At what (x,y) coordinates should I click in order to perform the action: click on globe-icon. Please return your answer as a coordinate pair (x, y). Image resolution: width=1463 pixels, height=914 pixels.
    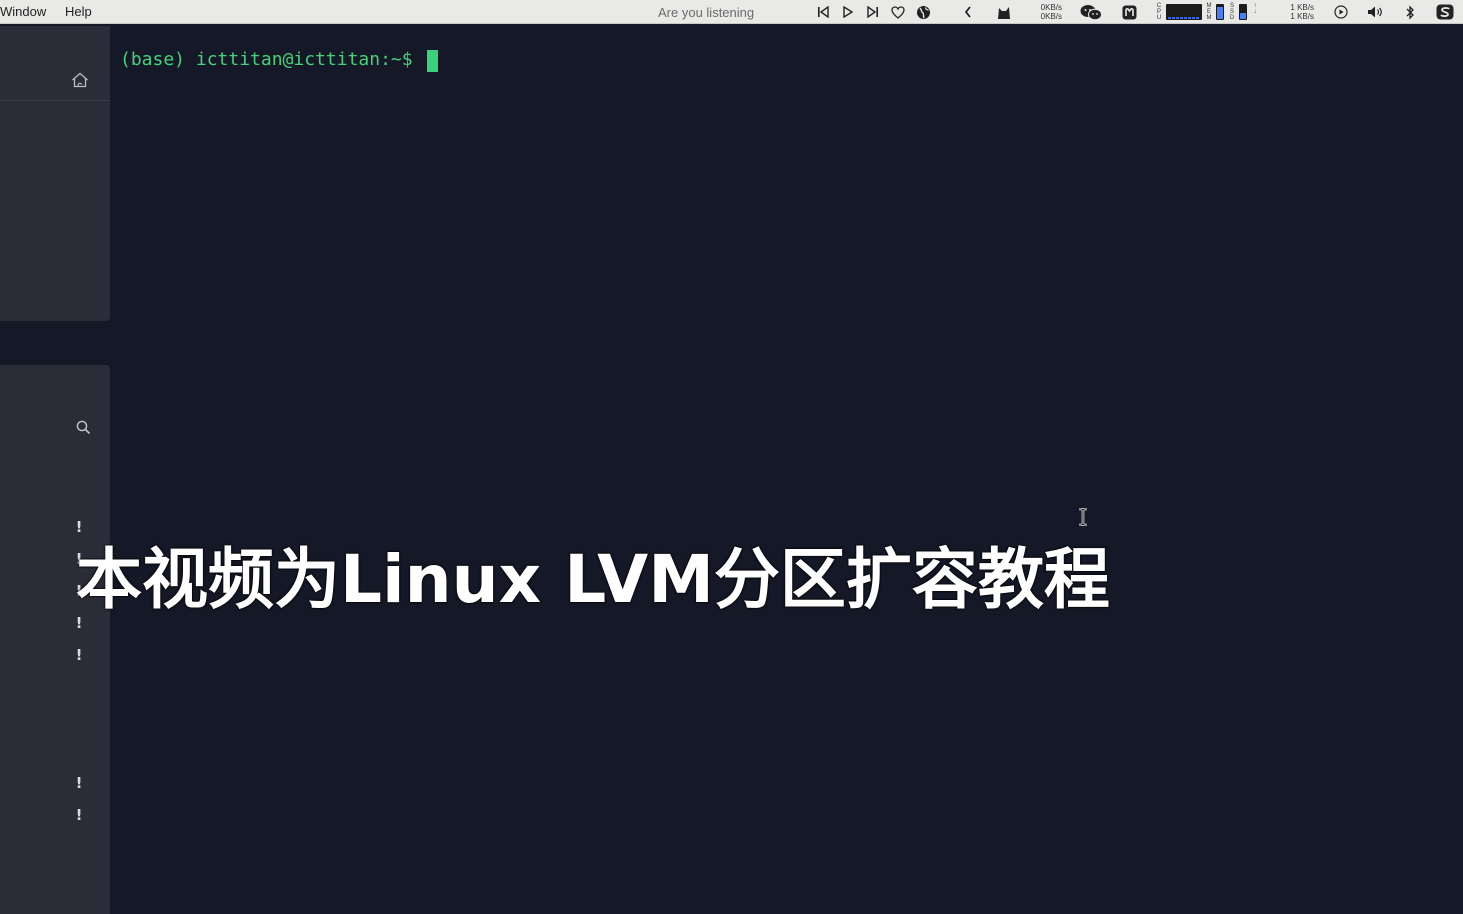
    Looking at the image, I should click on (923, 12).